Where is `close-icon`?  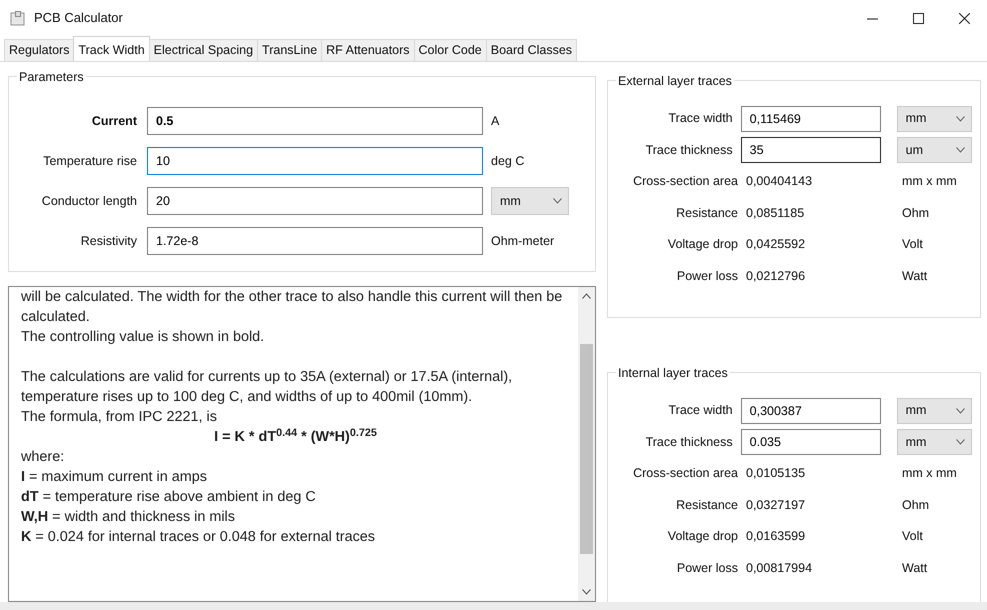 close-icon is located at coordinates (964, 18).